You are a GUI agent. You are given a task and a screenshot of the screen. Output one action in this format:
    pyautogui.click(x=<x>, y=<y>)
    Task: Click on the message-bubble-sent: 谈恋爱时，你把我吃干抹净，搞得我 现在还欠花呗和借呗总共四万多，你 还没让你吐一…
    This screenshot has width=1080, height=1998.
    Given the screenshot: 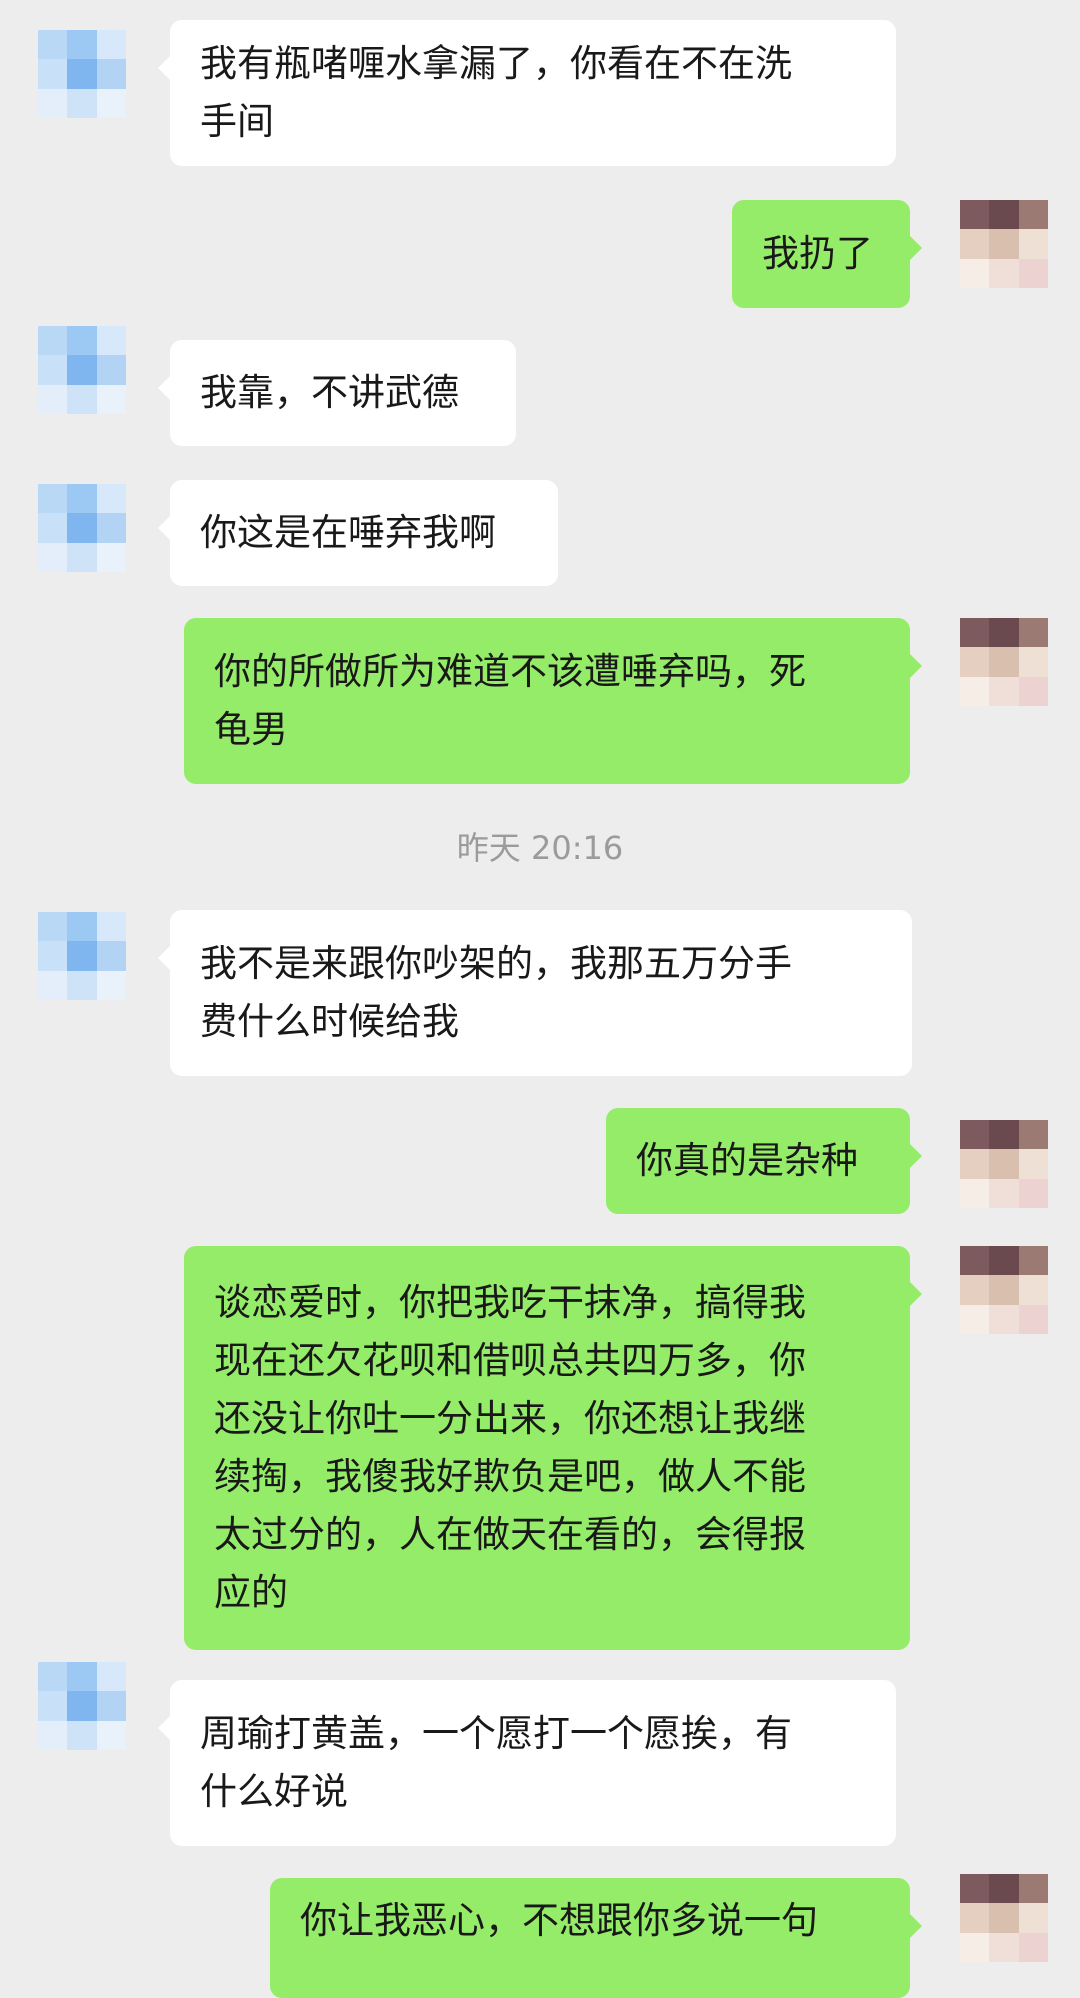 What is the action you would take?
    pyautogui.click(x=553, y=1448)
    